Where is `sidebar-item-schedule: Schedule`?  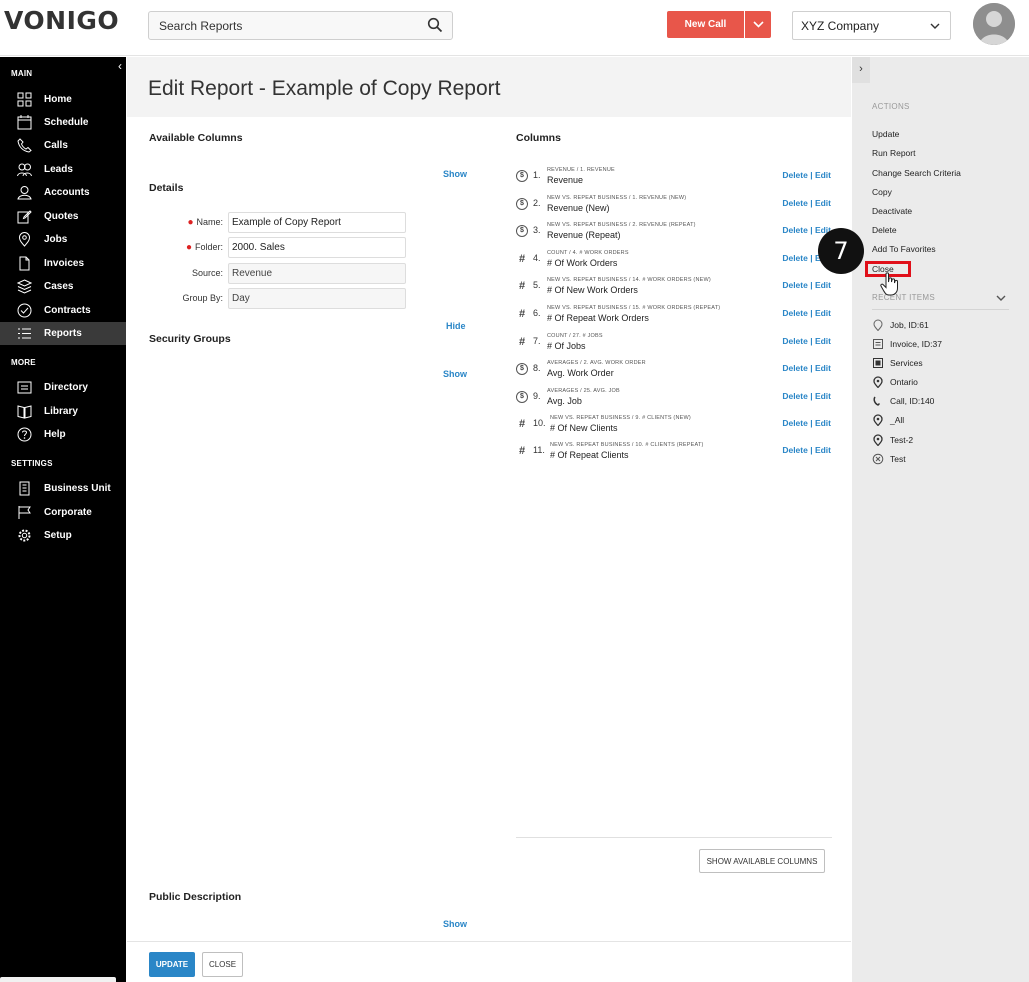
sidebar-item-schedule: Schedule is located at coordinates (63, 122).